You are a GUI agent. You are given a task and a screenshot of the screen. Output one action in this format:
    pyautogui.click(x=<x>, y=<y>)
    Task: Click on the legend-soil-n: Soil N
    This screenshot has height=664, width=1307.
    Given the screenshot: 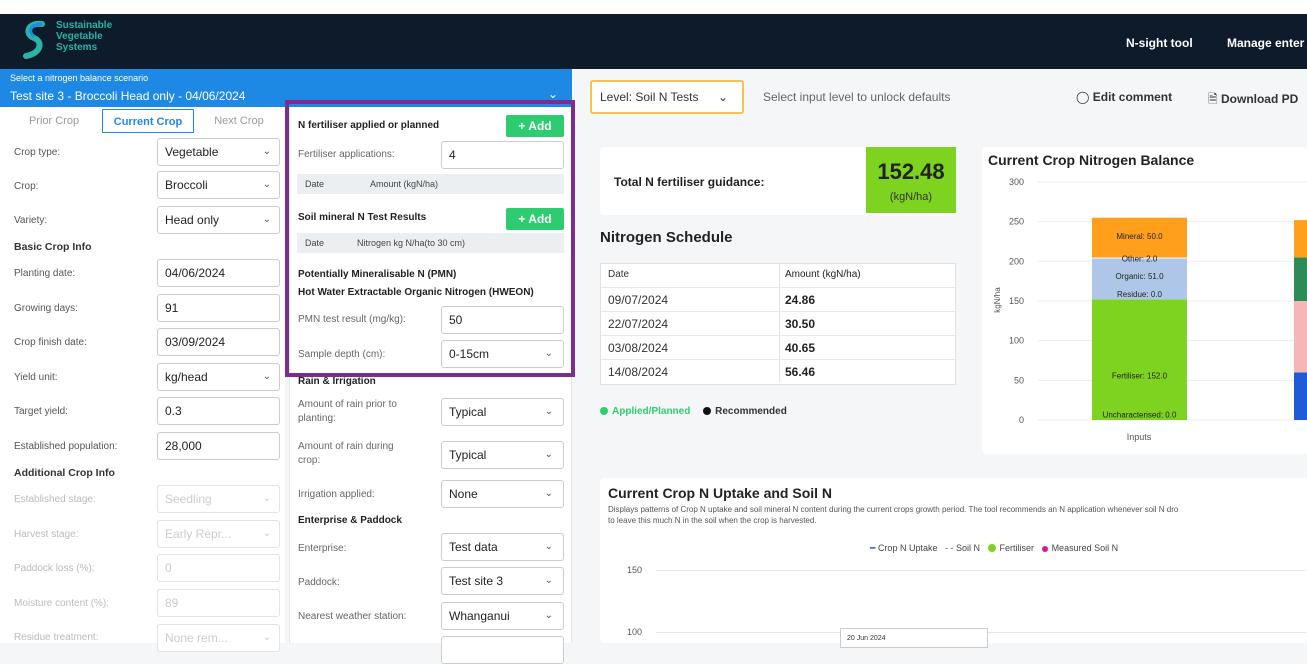 What is the action you would take?
    pyautogui.click(x=968, y=548)
    